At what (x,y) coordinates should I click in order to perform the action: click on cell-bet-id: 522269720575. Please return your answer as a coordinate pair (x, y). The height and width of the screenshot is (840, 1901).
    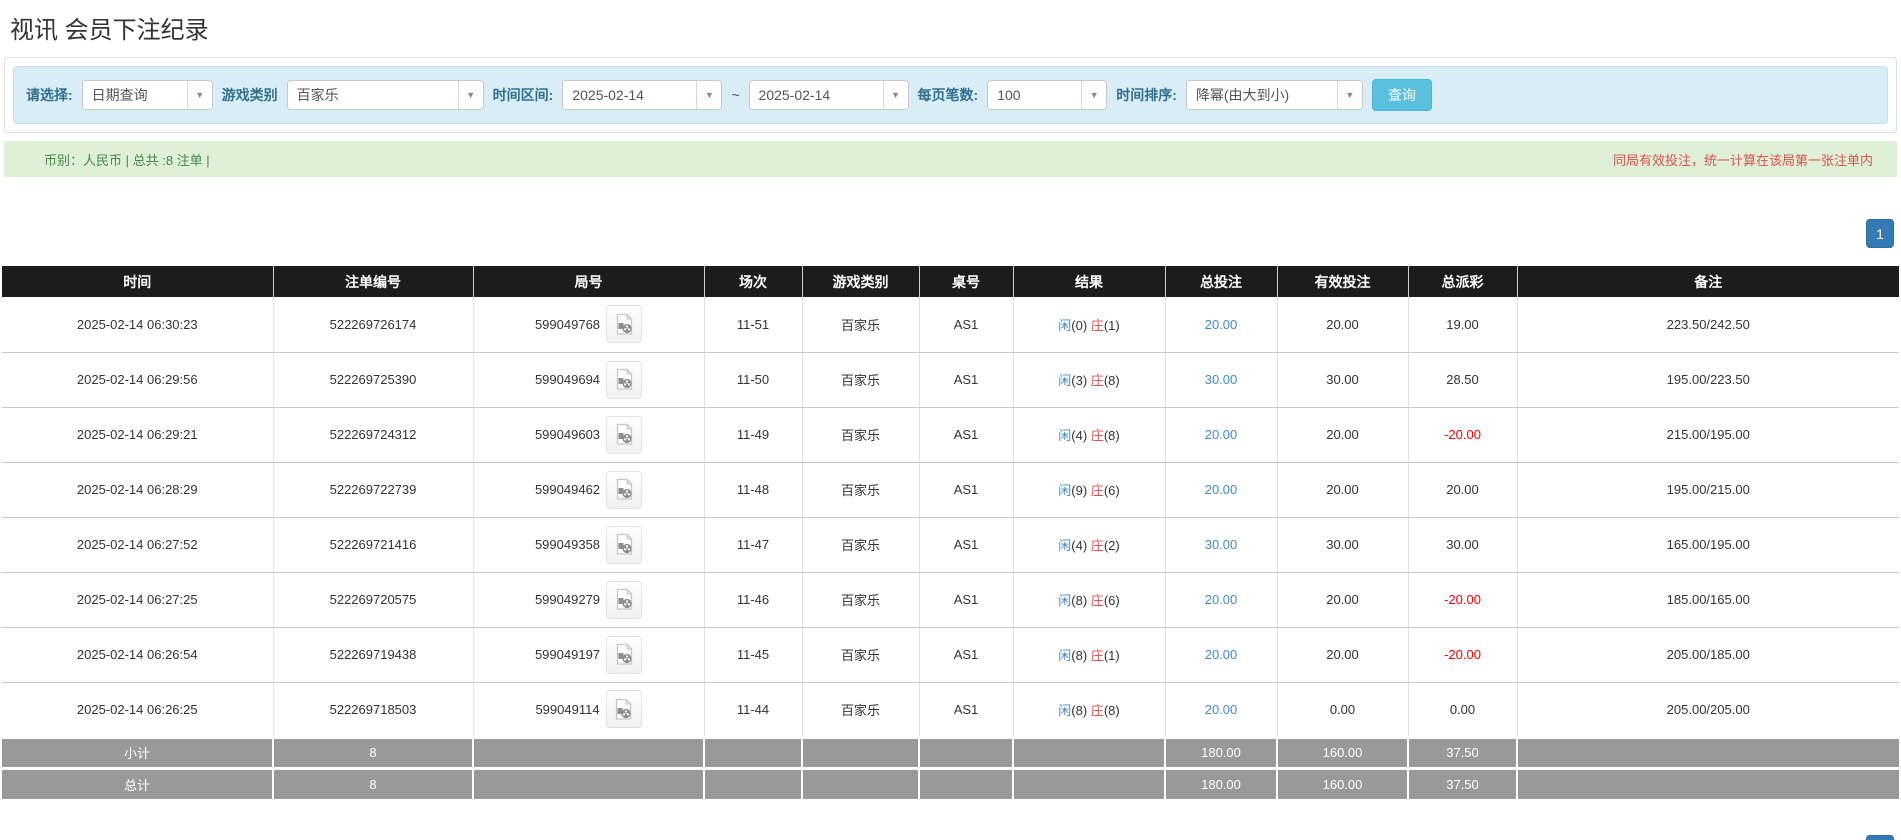
    Looking at the image, I should click on (373, 600).